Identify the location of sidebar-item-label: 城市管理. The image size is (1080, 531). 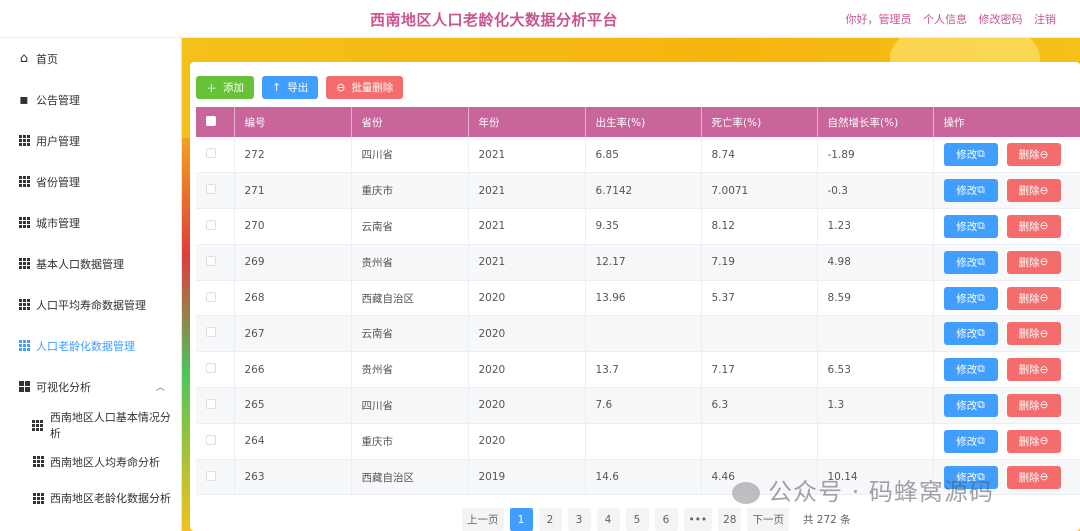
(58, 223).